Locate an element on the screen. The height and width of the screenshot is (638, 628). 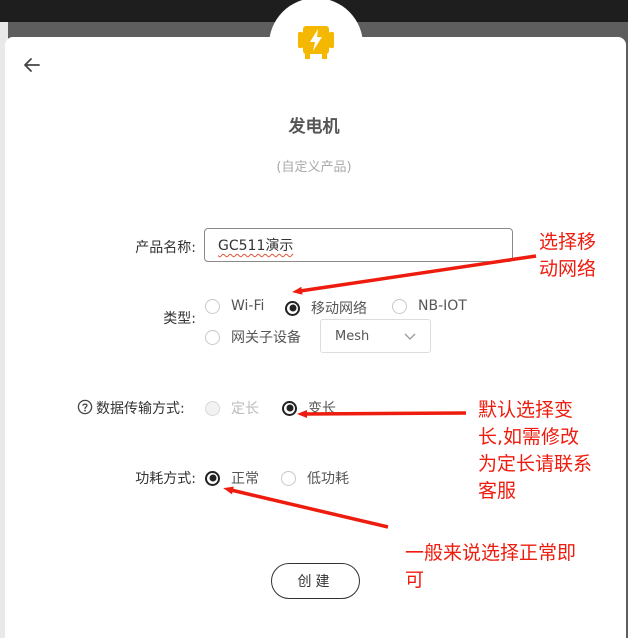
annotation-cellular: 选择移 动网络 is located at coordinates (567, 256).